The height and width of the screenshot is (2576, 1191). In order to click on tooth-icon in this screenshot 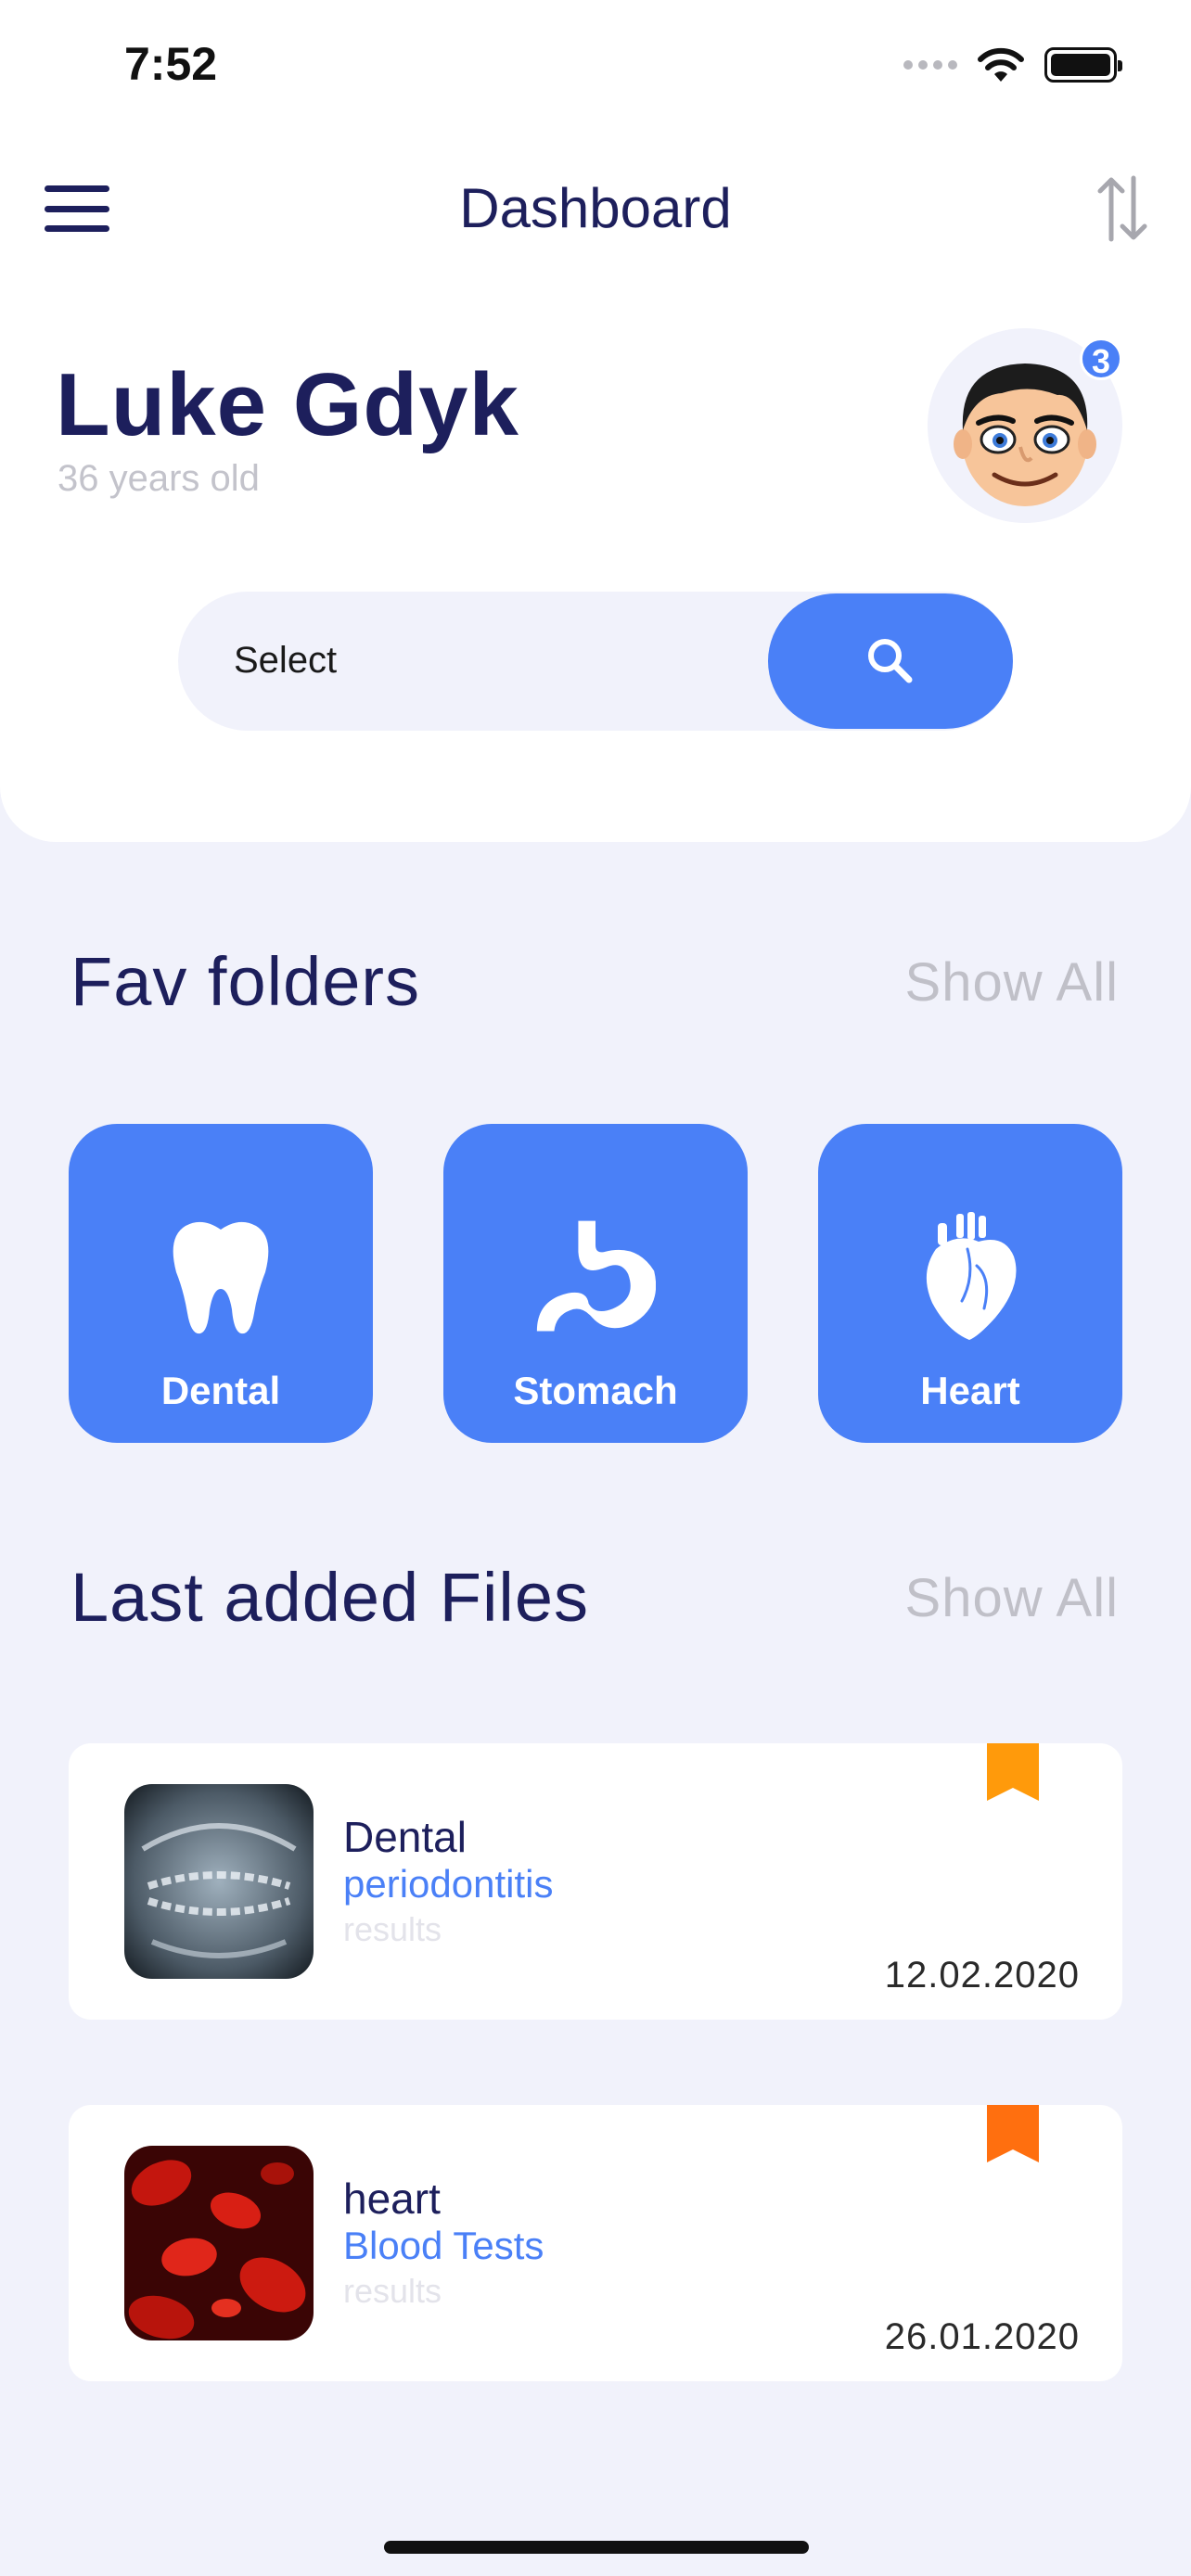, I will do `click(221, 1277)`.